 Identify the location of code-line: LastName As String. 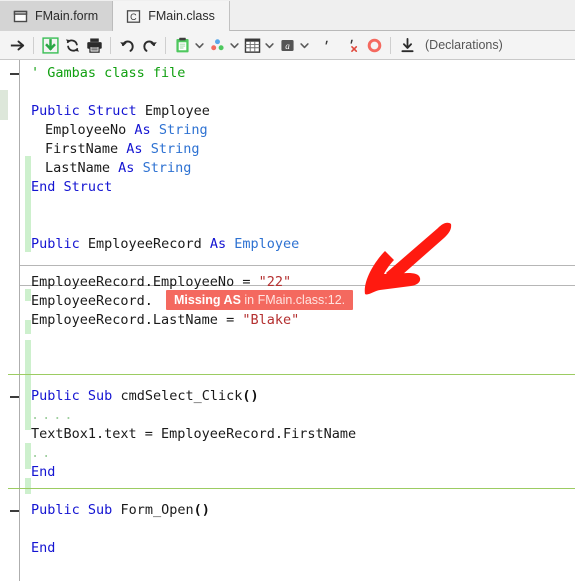
(118, 168).